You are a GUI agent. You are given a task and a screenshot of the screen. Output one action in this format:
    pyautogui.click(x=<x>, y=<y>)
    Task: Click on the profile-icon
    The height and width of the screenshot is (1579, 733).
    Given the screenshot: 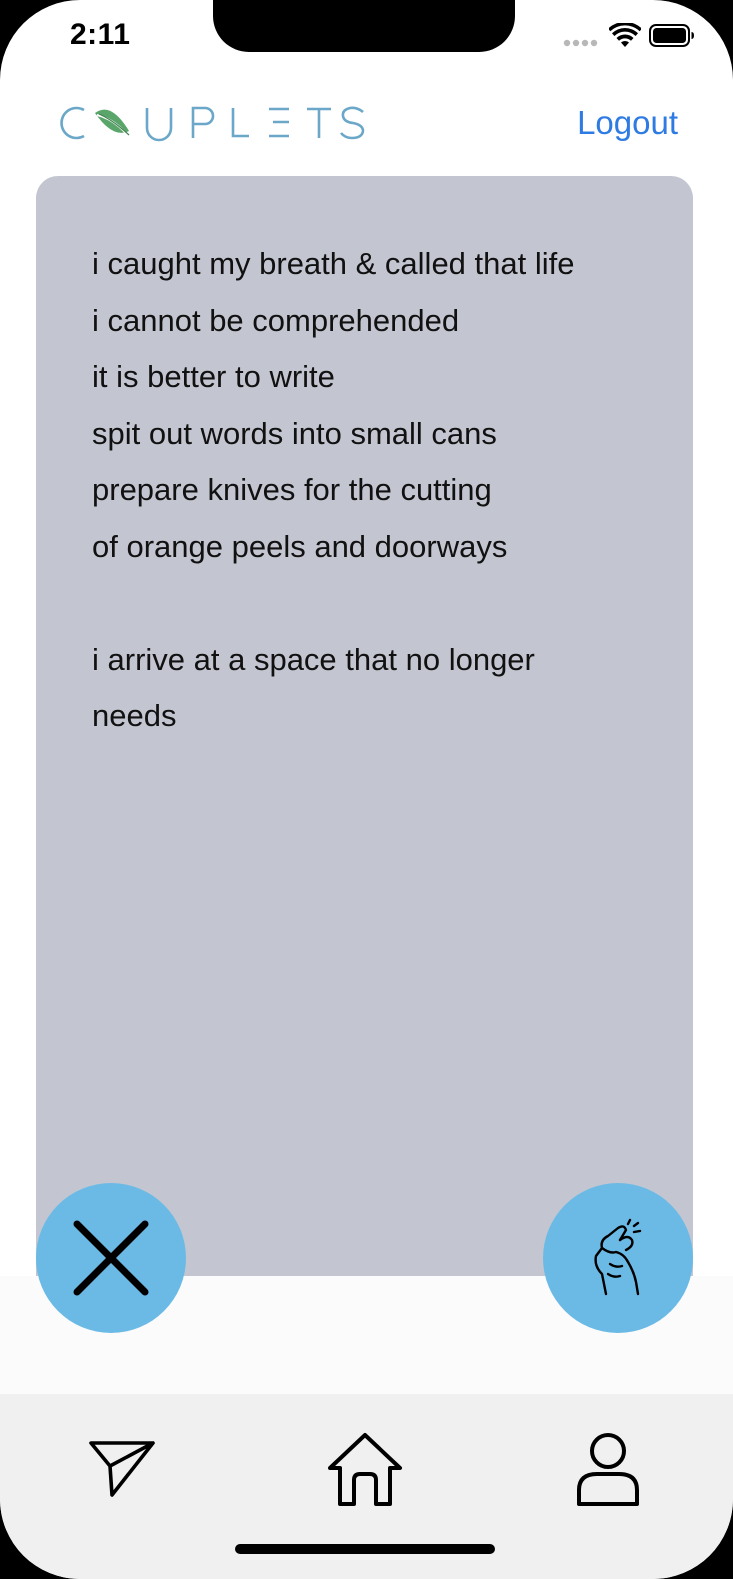 What is the action you would take?
    pyautogui.click(x=608, y=1469)
    